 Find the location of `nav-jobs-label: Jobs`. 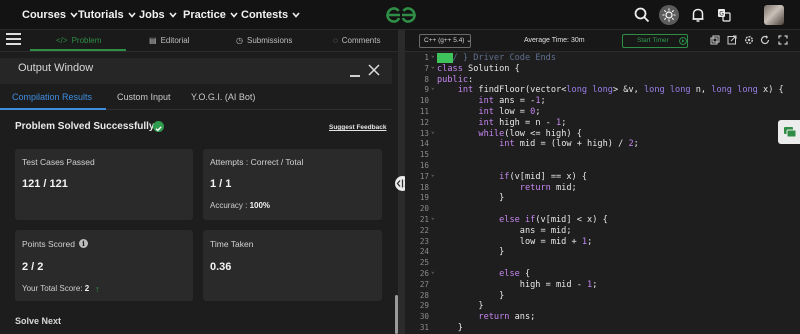

nav-jobs-label: Jobs is located at coordinates (152, 15).